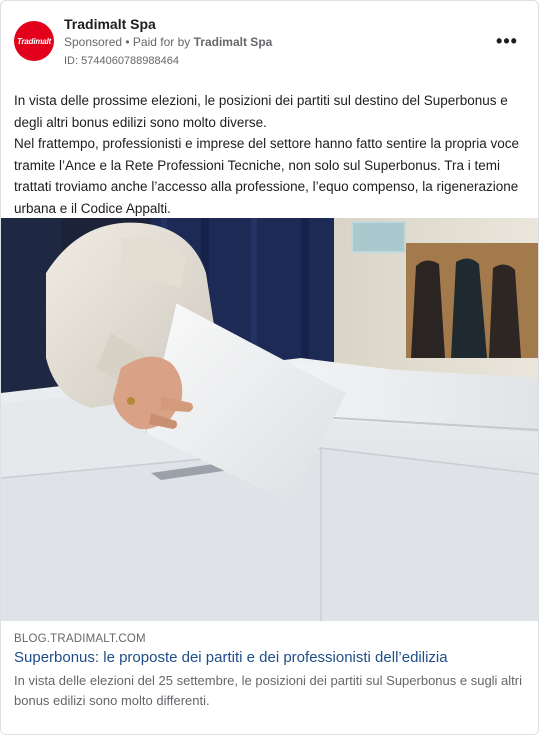 This screenshot has height=739, width=539. Describe the element at coordinates (80, 639) in the screenshot. I see `link-domain: BLOG.TRADIMALT.COM` at that location.